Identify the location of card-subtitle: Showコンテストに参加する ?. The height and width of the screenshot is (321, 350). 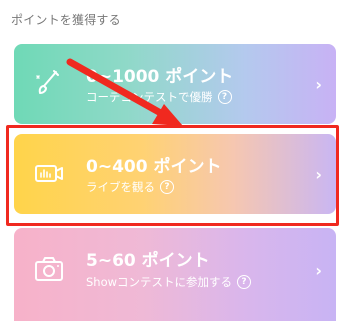
(169, 282).